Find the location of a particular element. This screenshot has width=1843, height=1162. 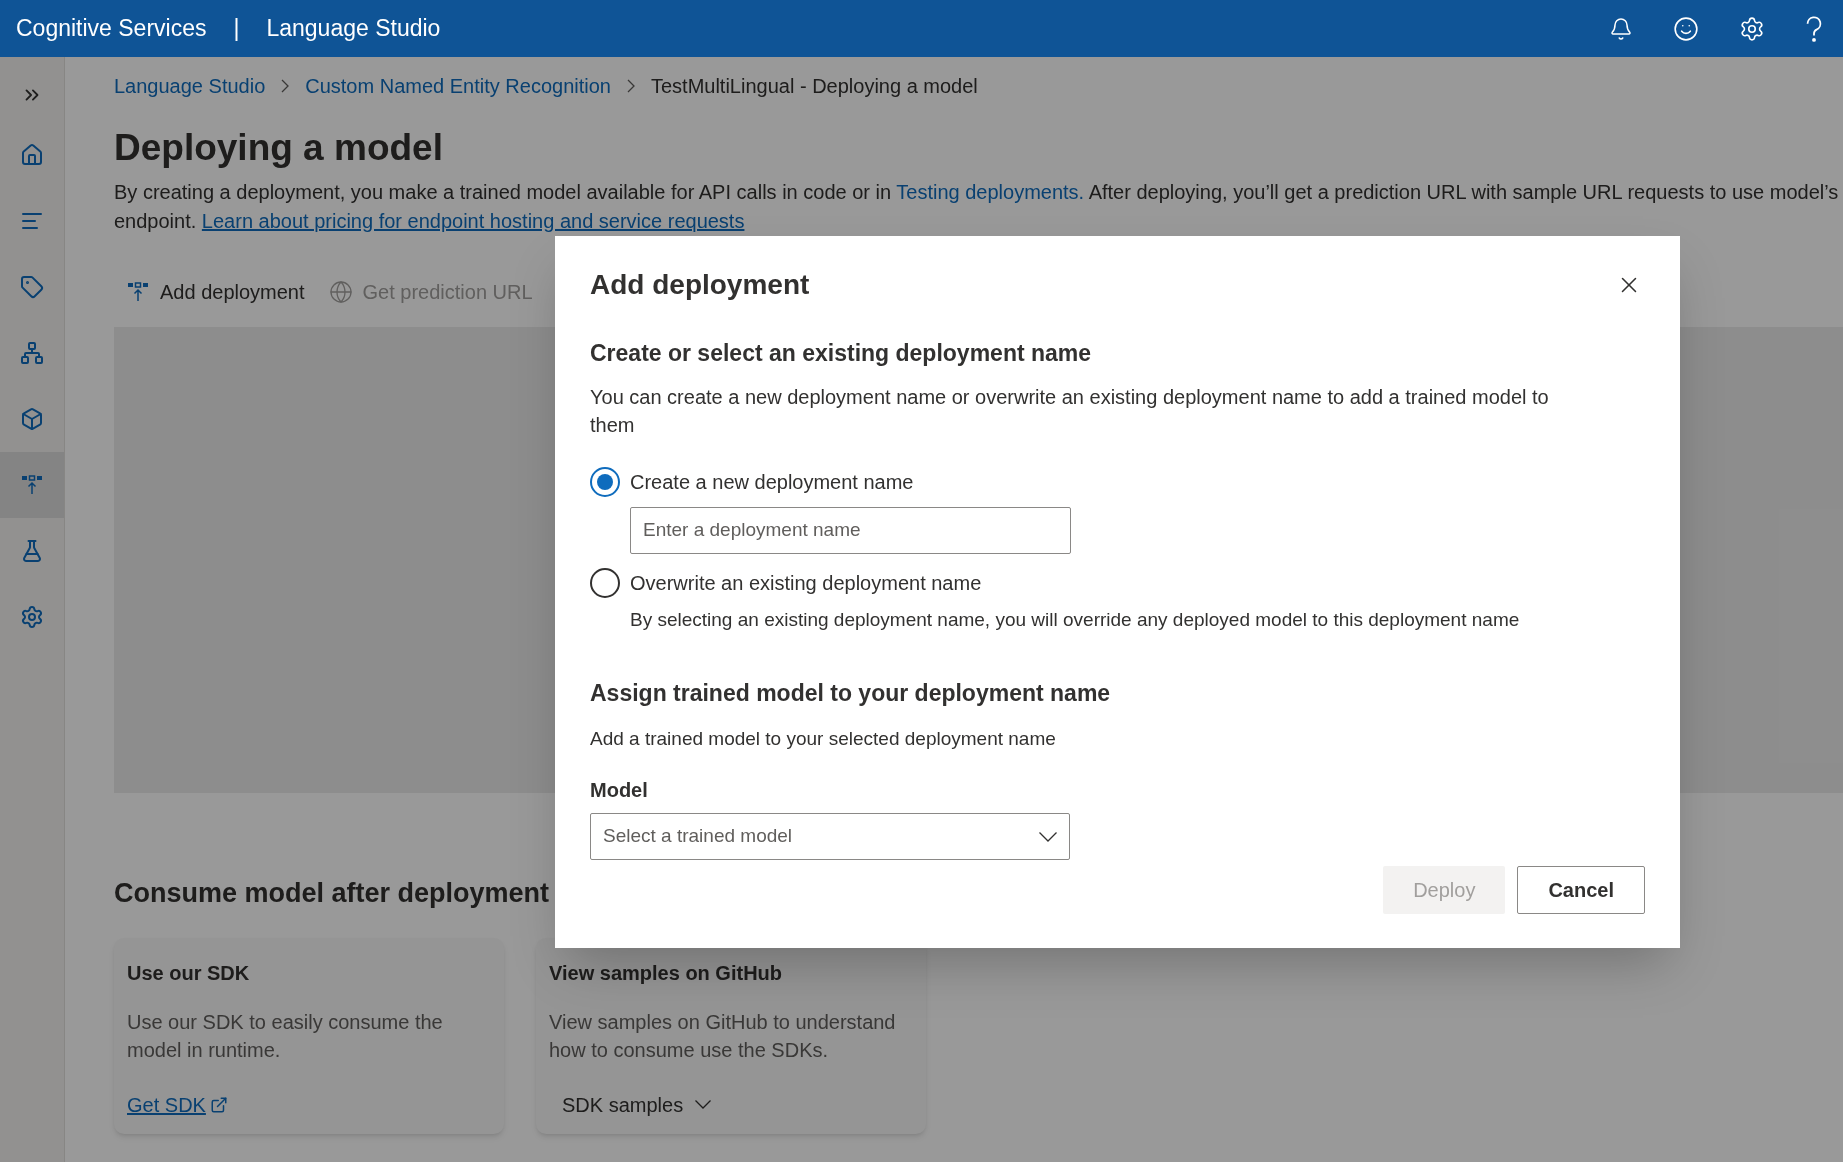

smiley-icon is located at coordinates (1686, 28).